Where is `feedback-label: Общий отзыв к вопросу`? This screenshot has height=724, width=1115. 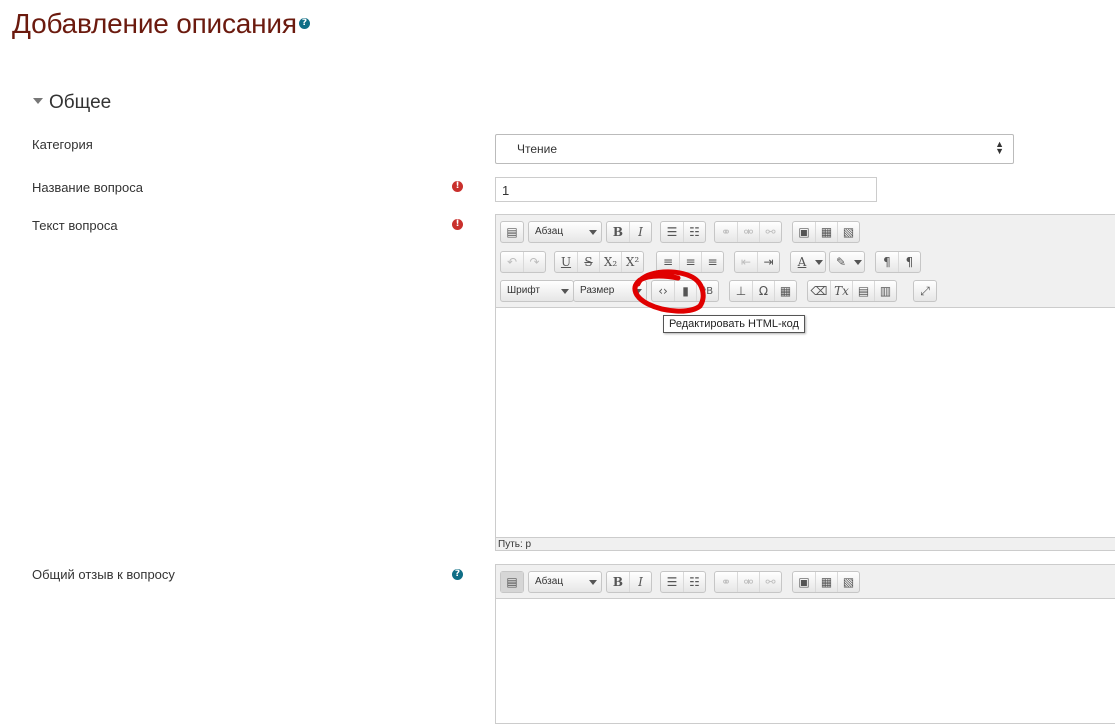 feedback-label: Общий отзыв к вопросу is located at coordinates (103, 574).